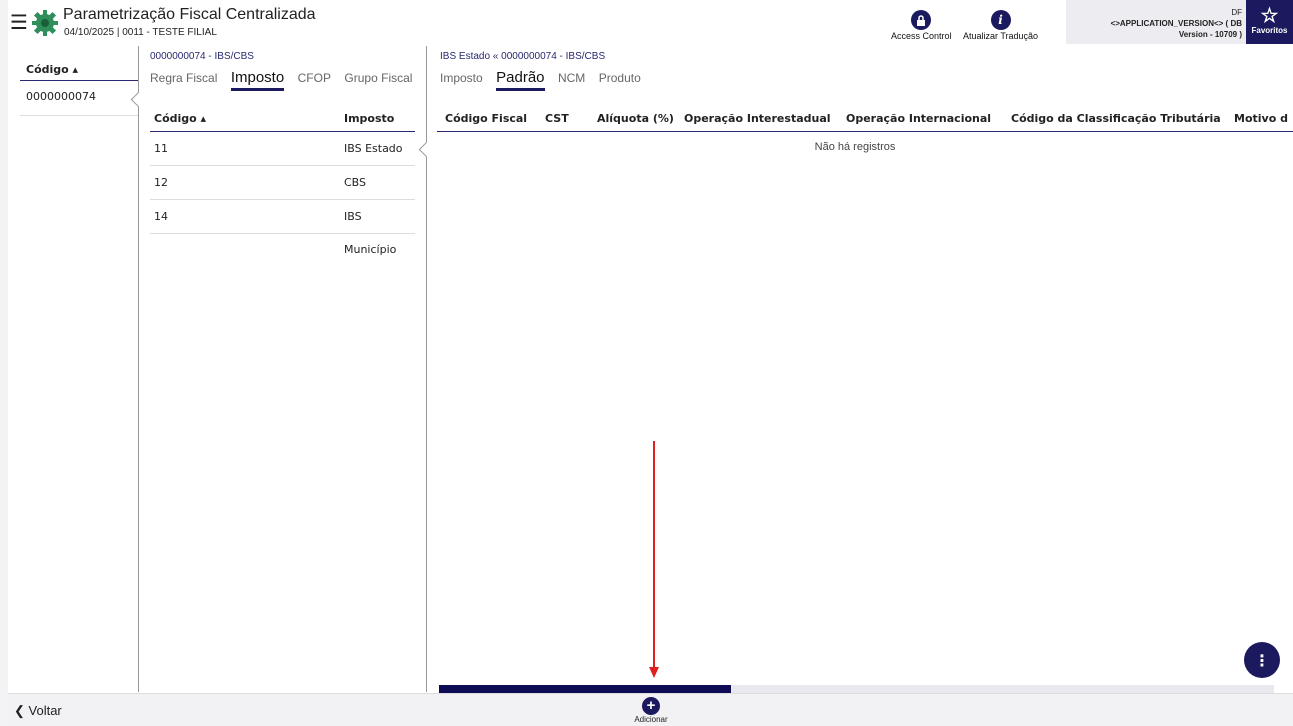  What do you see at coordinates (651, 719) in the screenshot?
I see `add-label: Adicionar` at bounding box center [651, 719].